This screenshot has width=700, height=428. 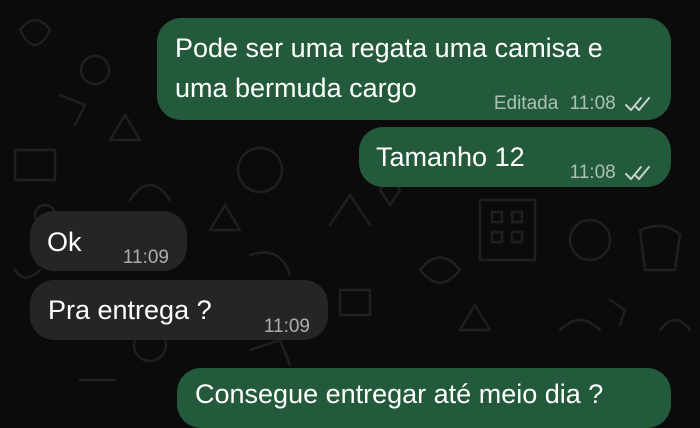 I want to click on message-text-line: uma bermuda cargo, so click(x=296, y=88).